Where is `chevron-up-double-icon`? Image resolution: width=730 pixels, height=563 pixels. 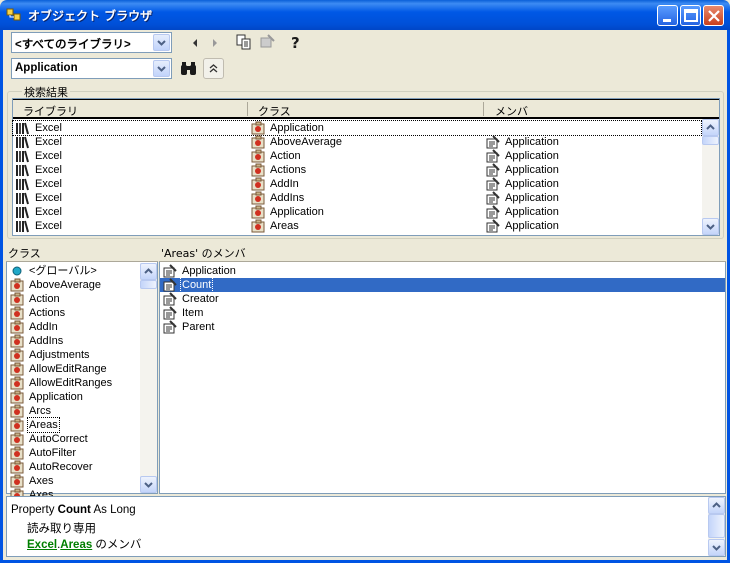 chevron-up-double-icon is located at coordinates (213, 68).